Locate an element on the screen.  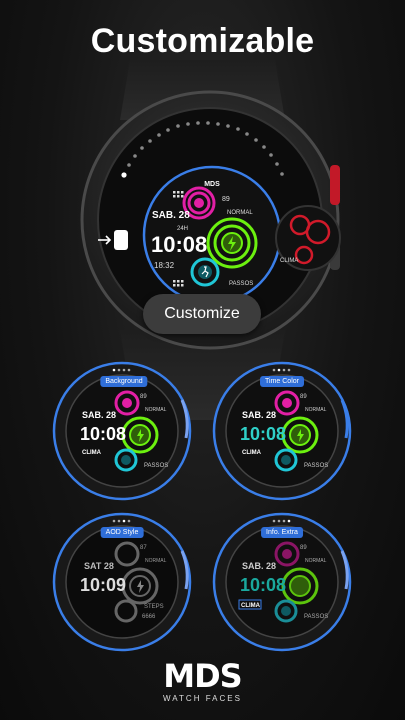
preview-label-aod-style: AOD Style is located at coordinates (122, 532).